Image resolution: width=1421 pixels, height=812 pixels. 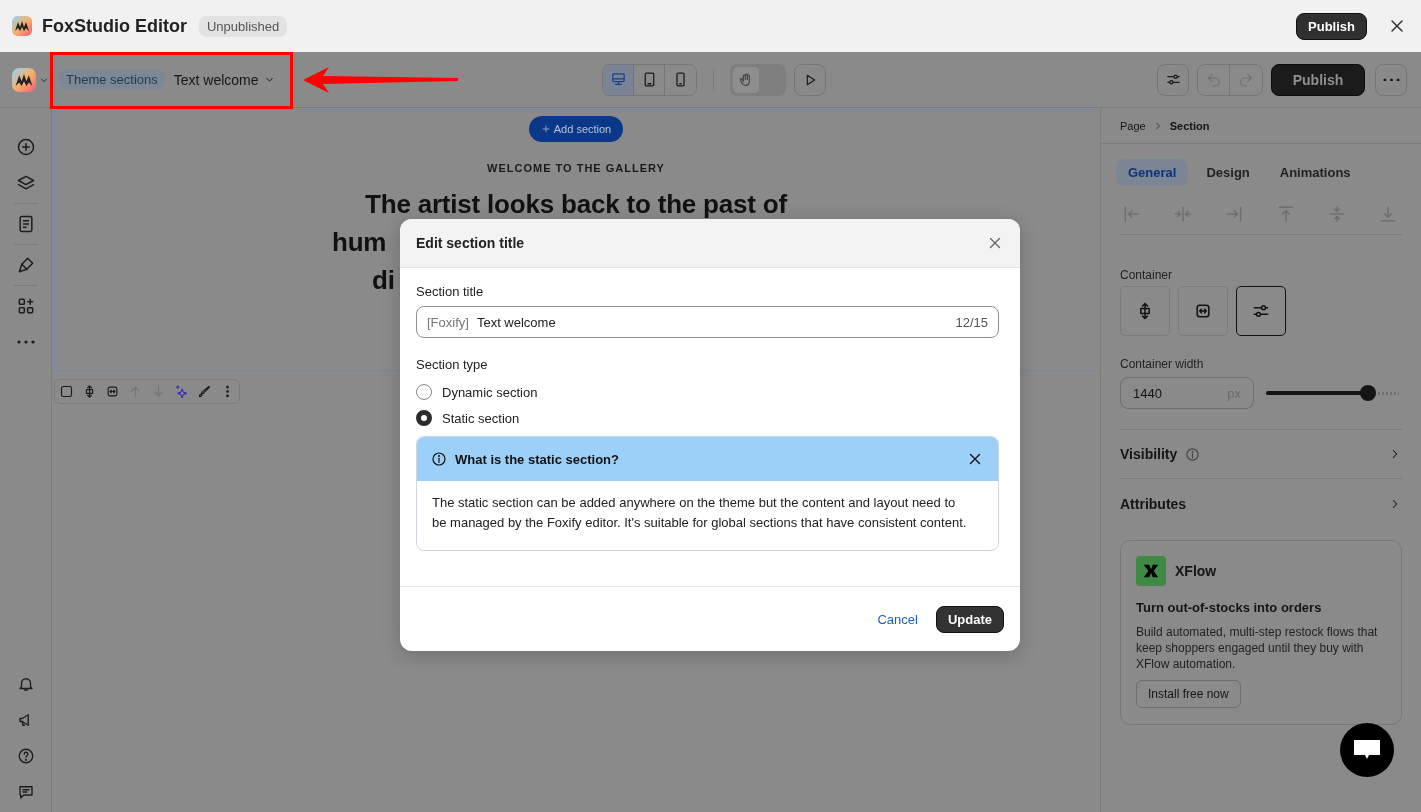 What do you see at coordinates (471, 243) in the screenshot?
I see `dialog-title: Edit section title` at bounding box center [471, 243].